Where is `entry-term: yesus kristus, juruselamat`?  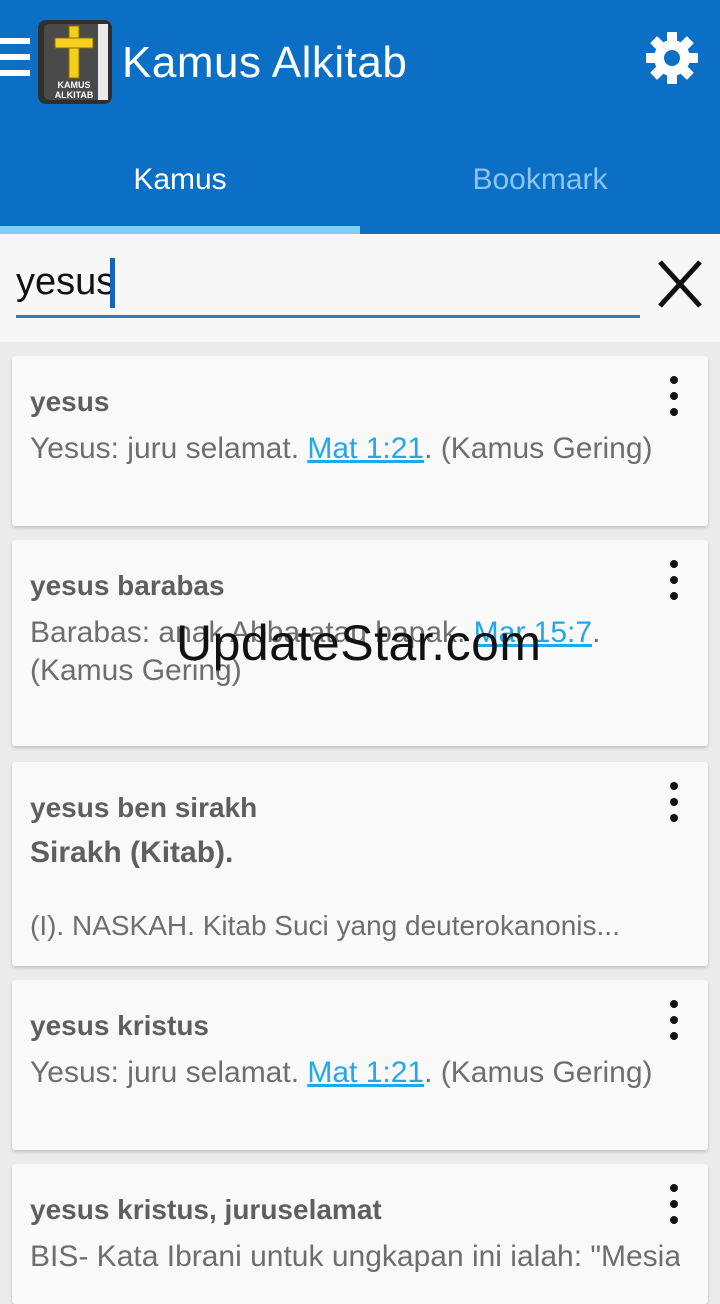 entry-term: yesus kristus, juruselamat is located at coordinates (206, 1209).